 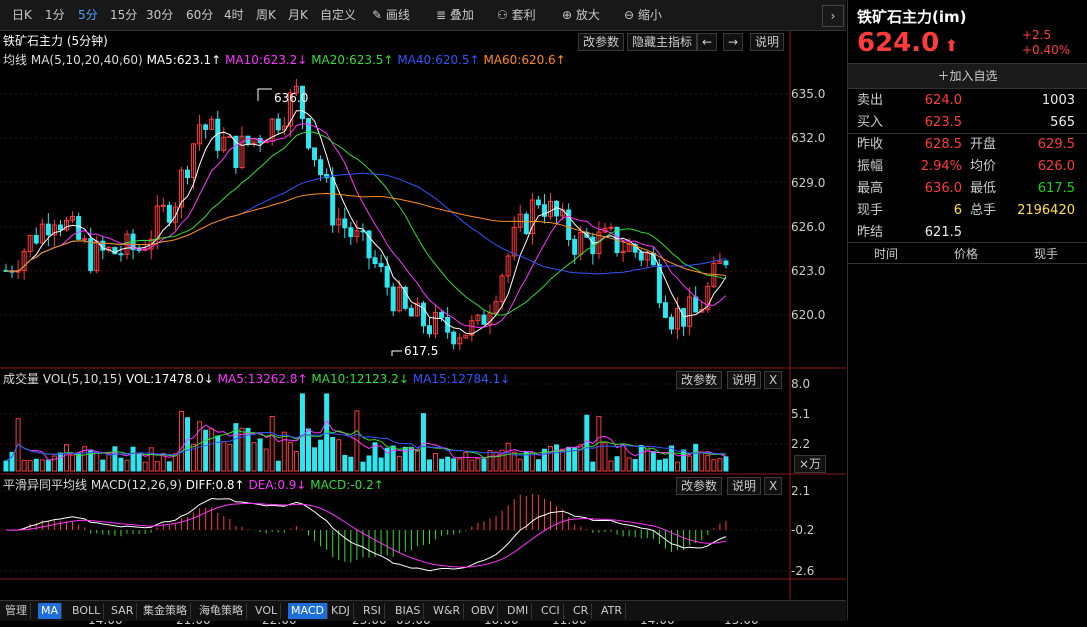 I want to click on indicator-tab-w&r: W&R, so click(x=447, y=611).